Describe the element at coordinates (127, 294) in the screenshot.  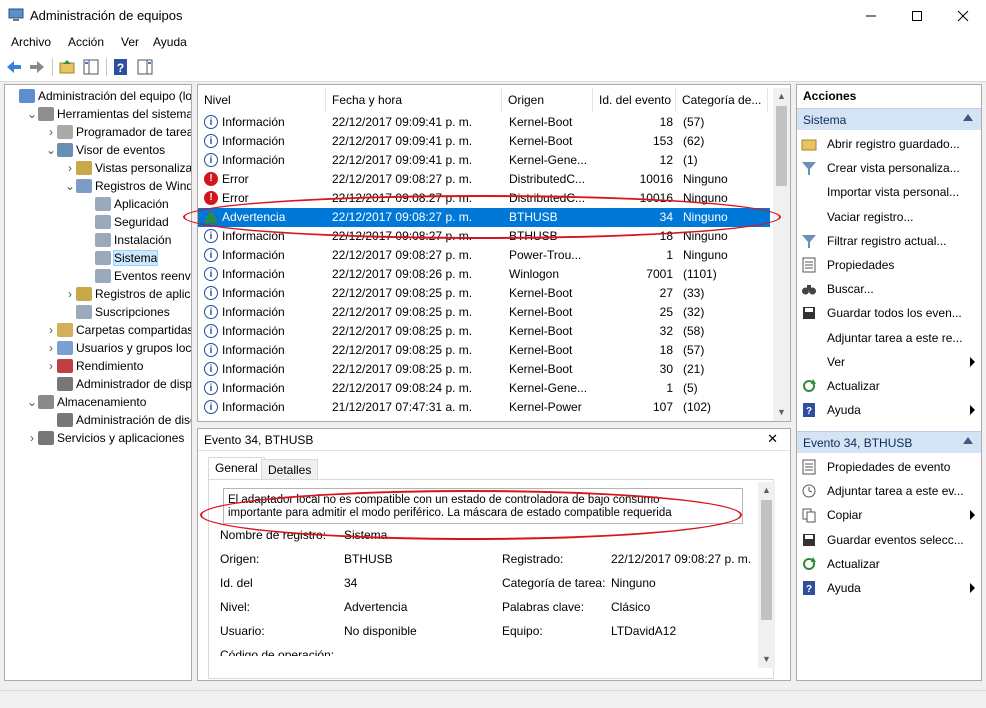
I see `tree-node: › Registros de aplicac` at that location.